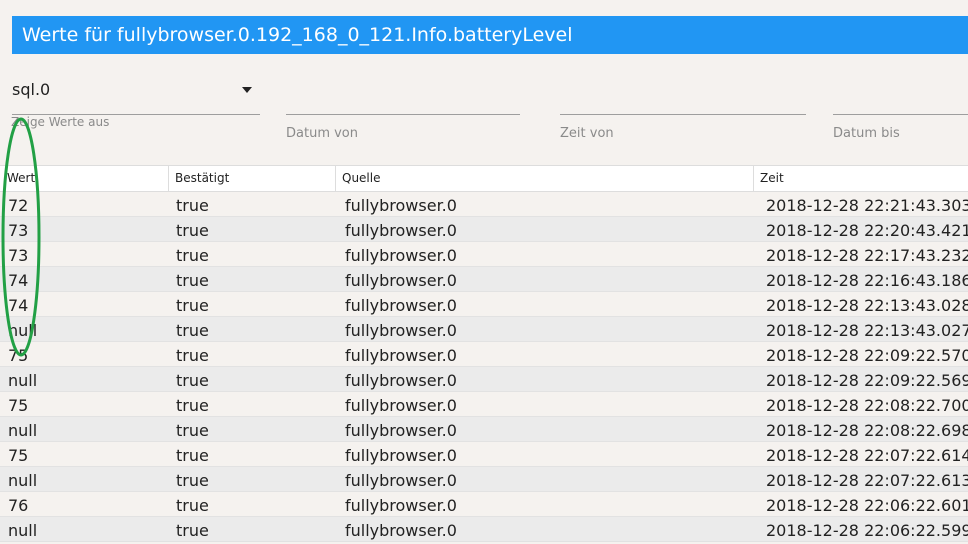  I want to click on header-zeit: Zeit, so click(860, 178).